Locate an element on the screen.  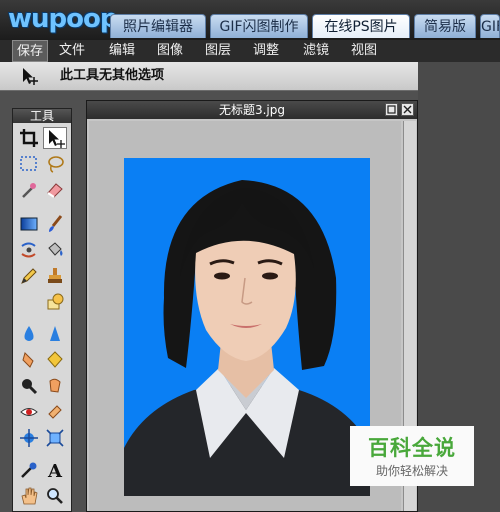
options-bar-text: 此工具无其他选项 is located at coordinates (112, 75).